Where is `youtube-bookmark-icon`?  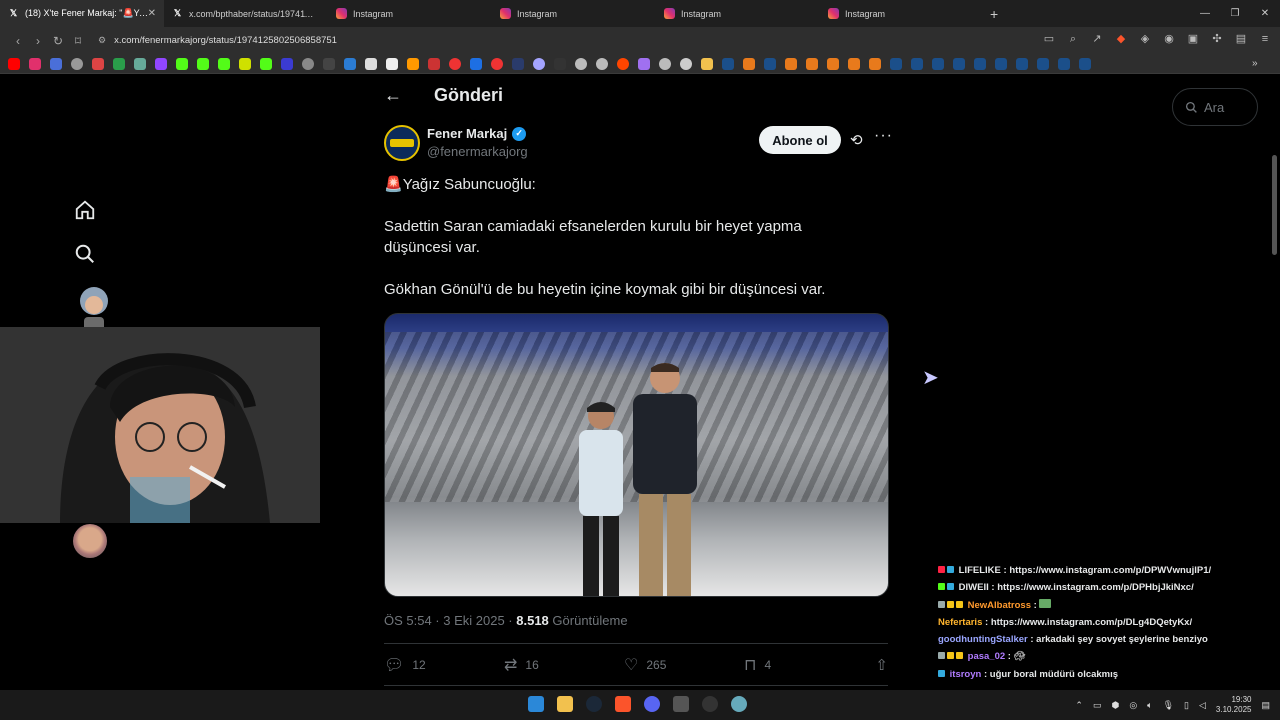 youtube-bookmark-icon is located at coordinates (14, 63).